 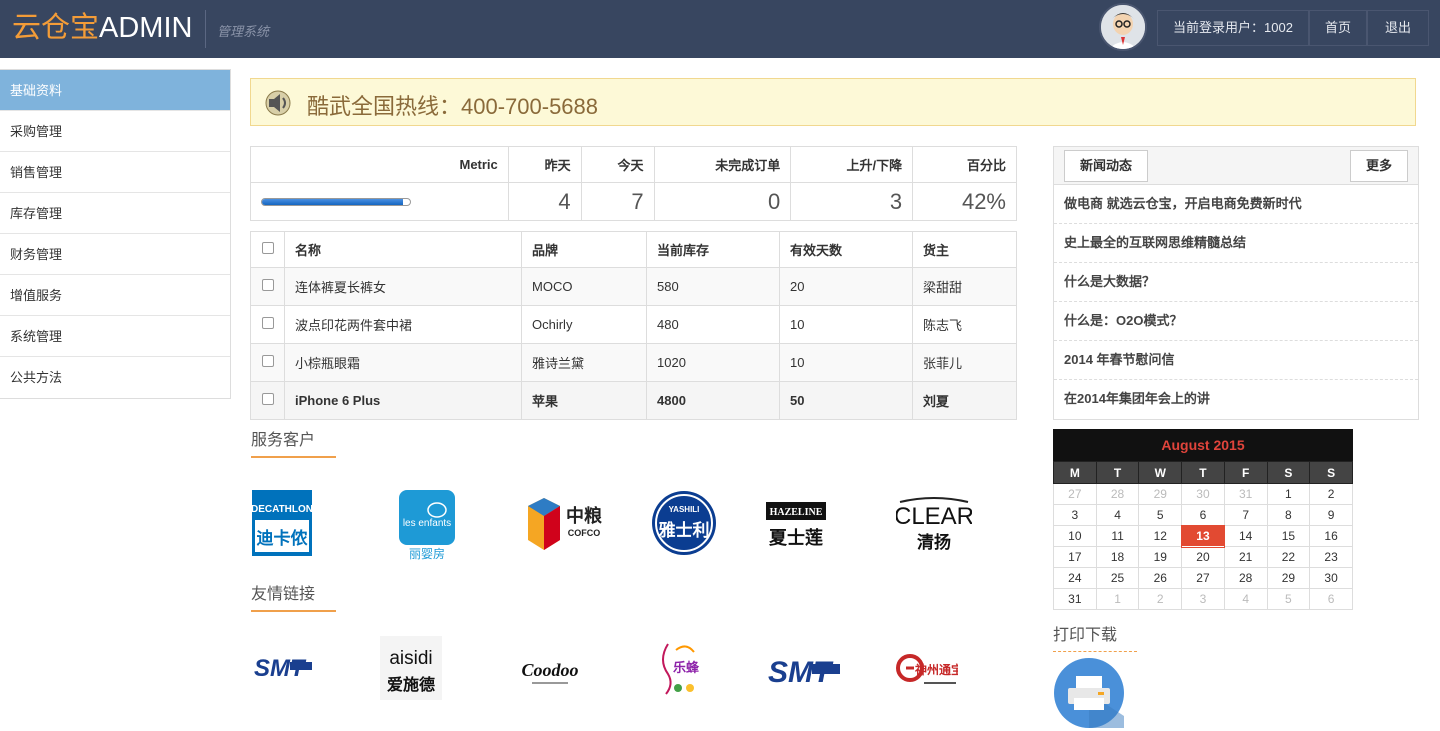 I want to click on lefeng-logo-icon: 乐蜂, so click(x=681, y=669).